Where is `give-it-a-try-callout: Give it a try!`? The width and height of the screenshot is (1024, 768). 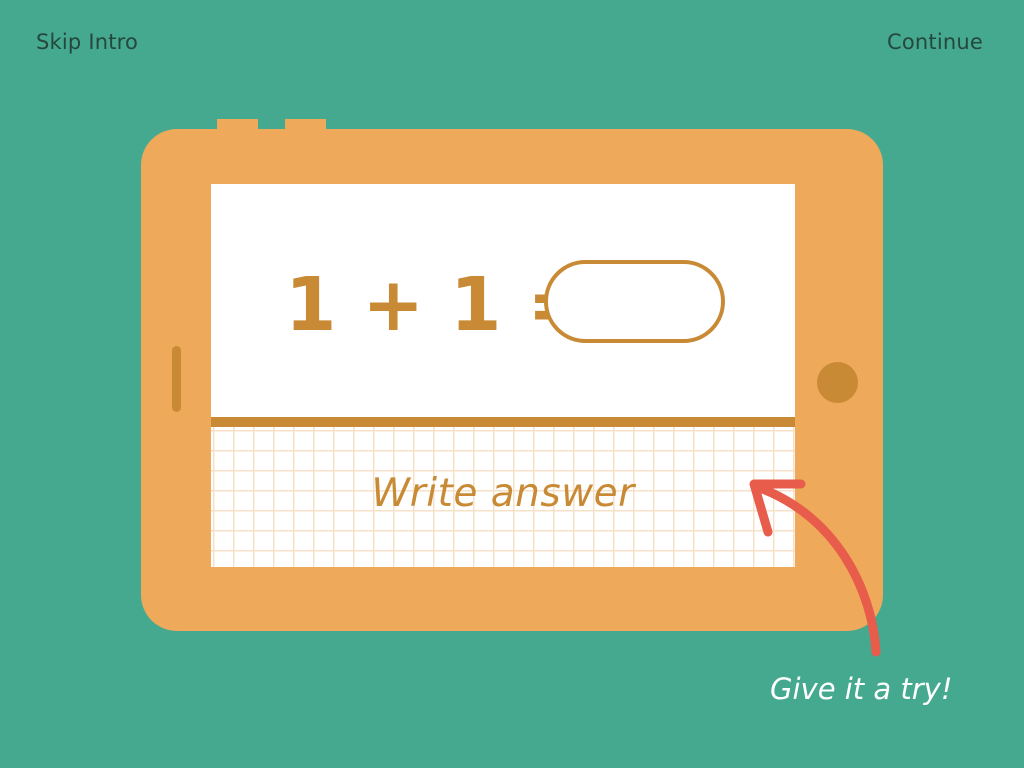 give-it-a-try-callout: Give it a try! is located at coordinates (861, 689).